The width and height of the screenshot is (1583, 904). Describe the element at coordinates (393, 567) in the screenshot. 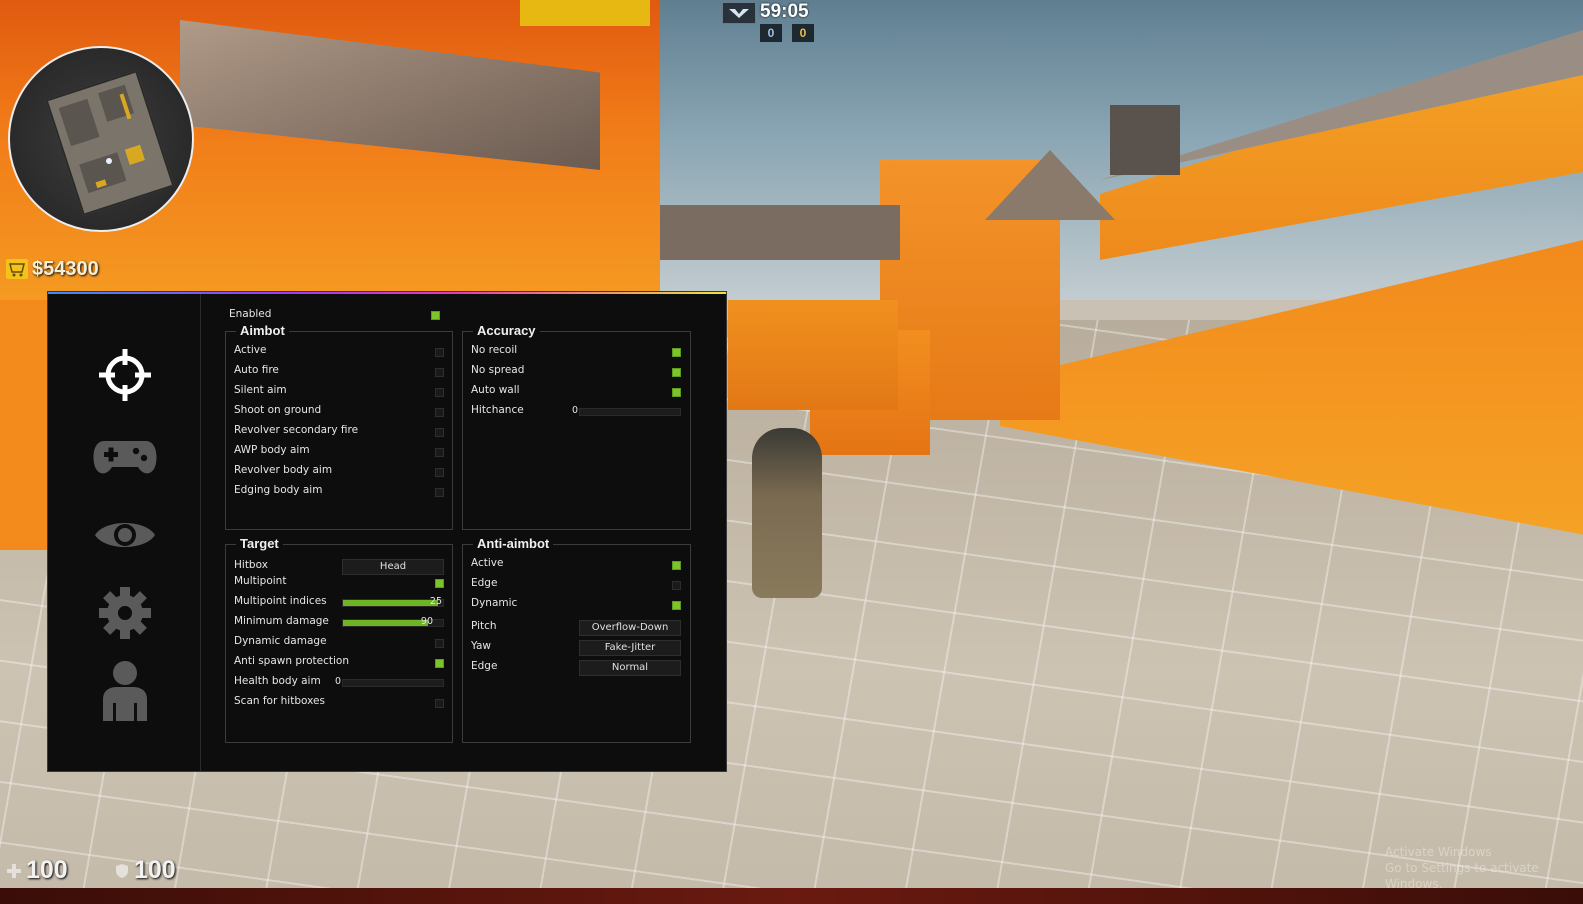

I see `hitbox-dropdown: Head` at that location.